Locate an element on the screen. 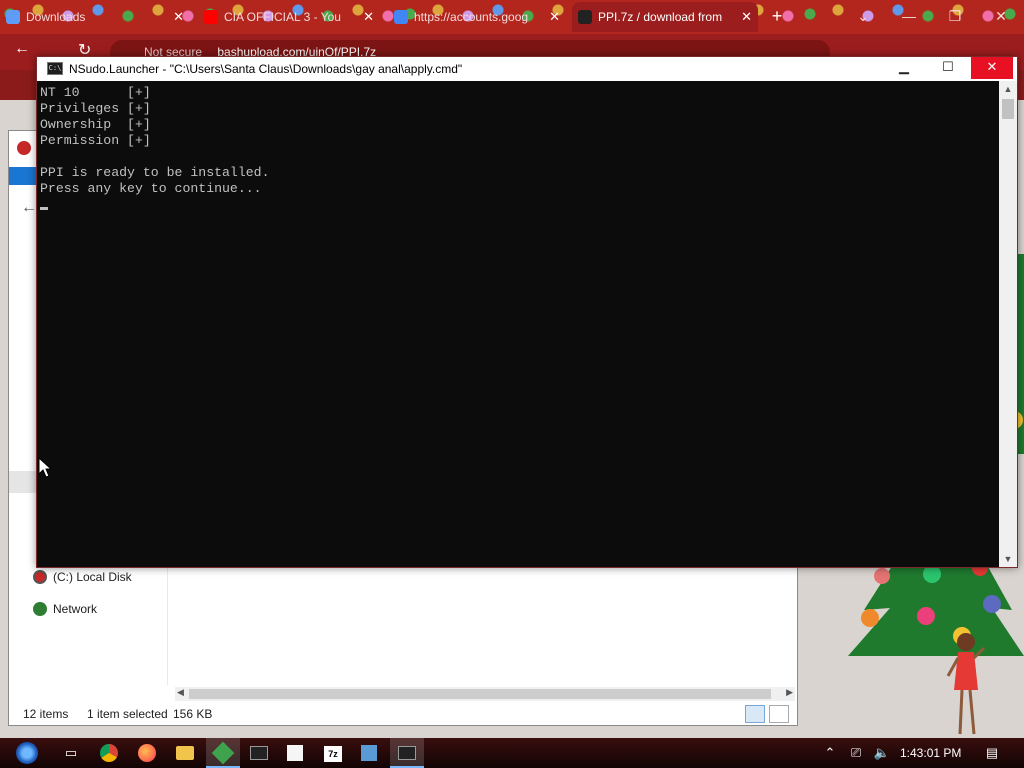 The height and width of the screenshot is (768, 1024). console-line: Permission [+] is located at coordinates (95, 140).